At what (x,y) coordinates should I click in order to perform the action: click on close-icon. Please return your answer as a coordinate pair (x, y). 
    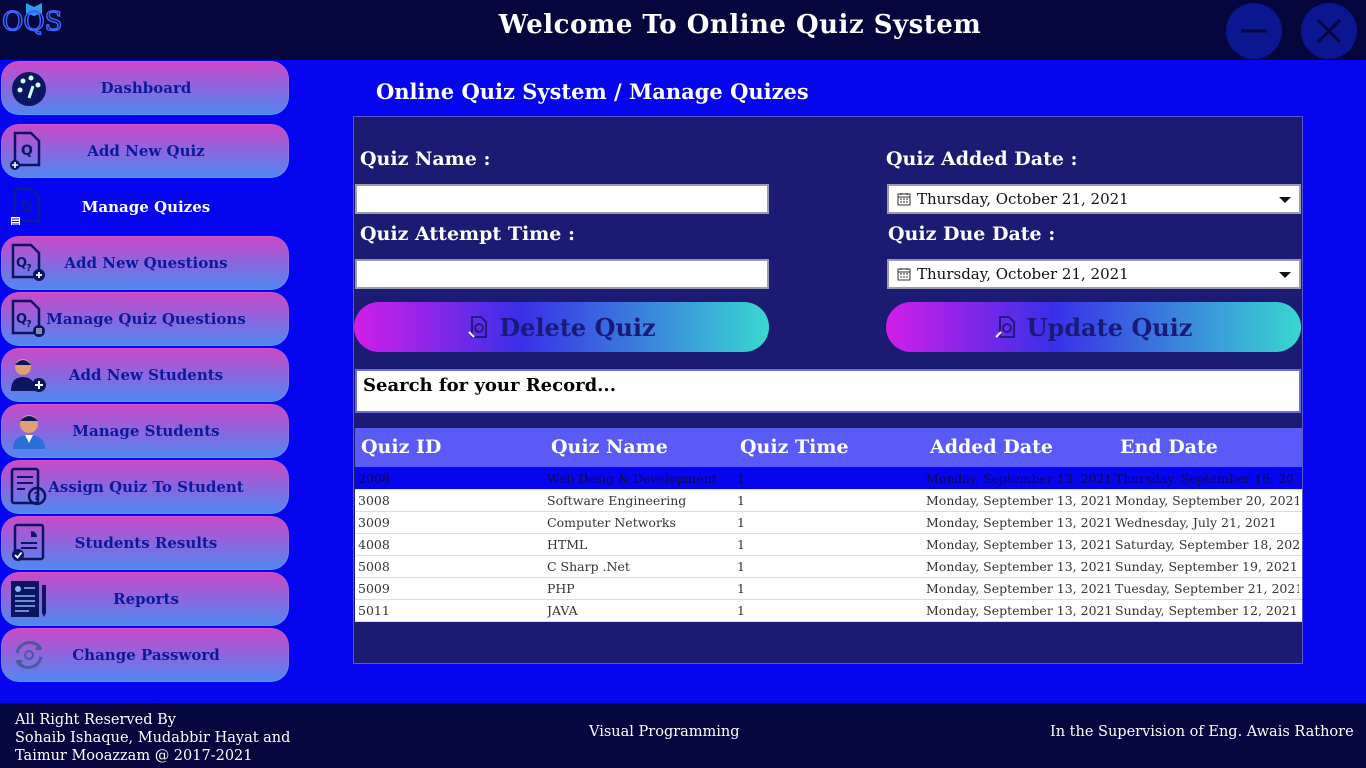
    Looking at the image, I should click on (1329, 31).